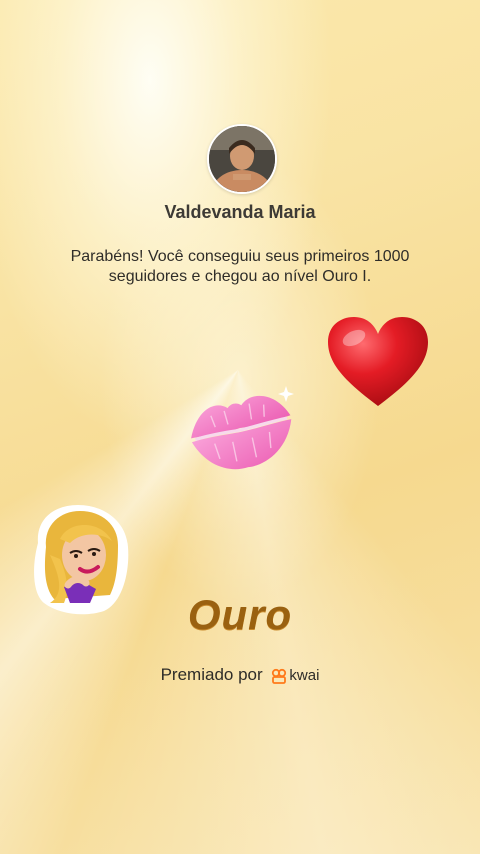  Describe the element at coordinates (304, 676) in the screenshot. I see `brand-name: kwai` at that location.